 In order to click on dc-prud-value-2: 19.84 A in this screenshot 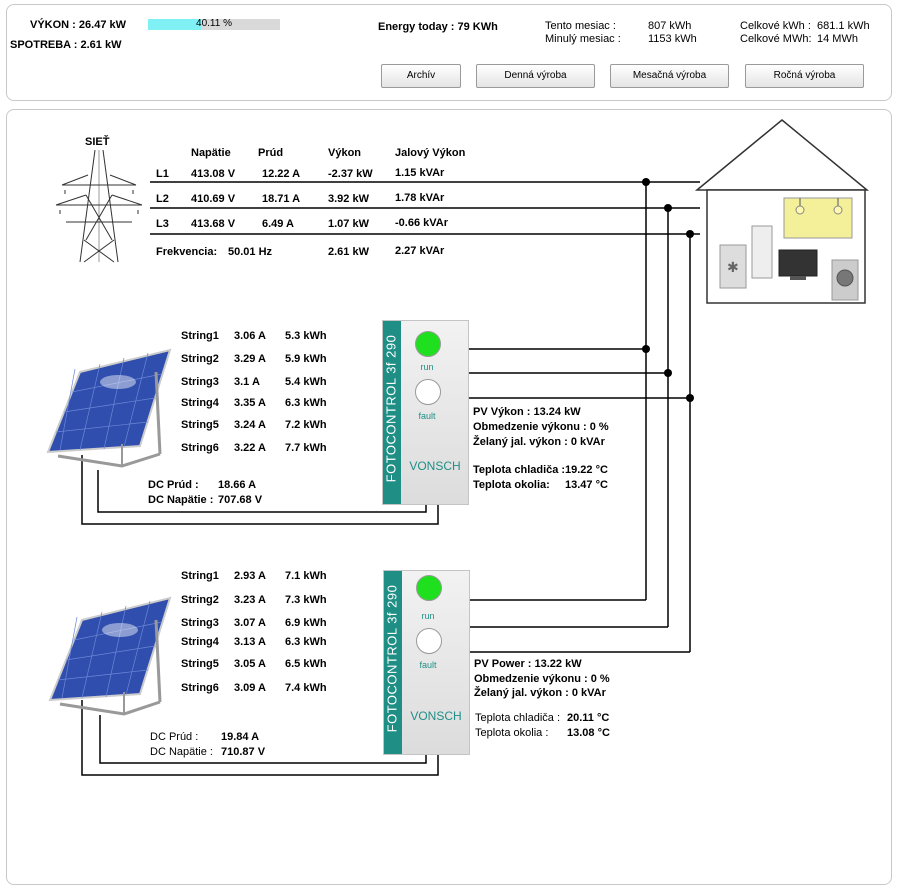, I will do `click(240, 737)`.